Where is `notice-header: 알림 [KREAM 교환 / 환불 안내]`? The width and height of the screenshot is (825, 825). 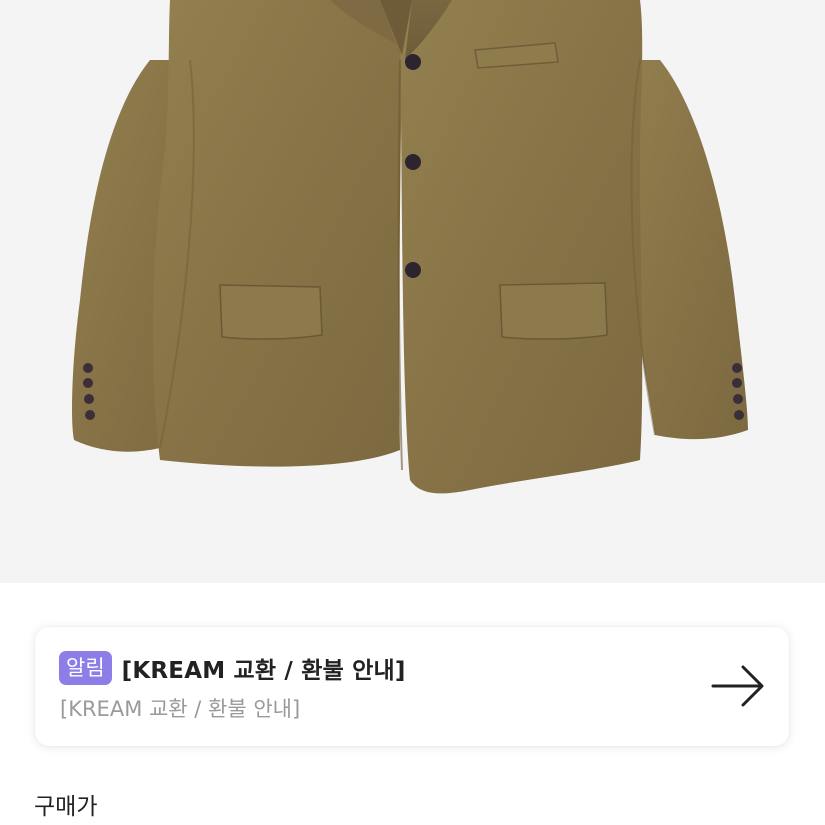
notice-header: 알림 [KREAM 교환 / 환불 안내] is located at coordinates (232, 668).